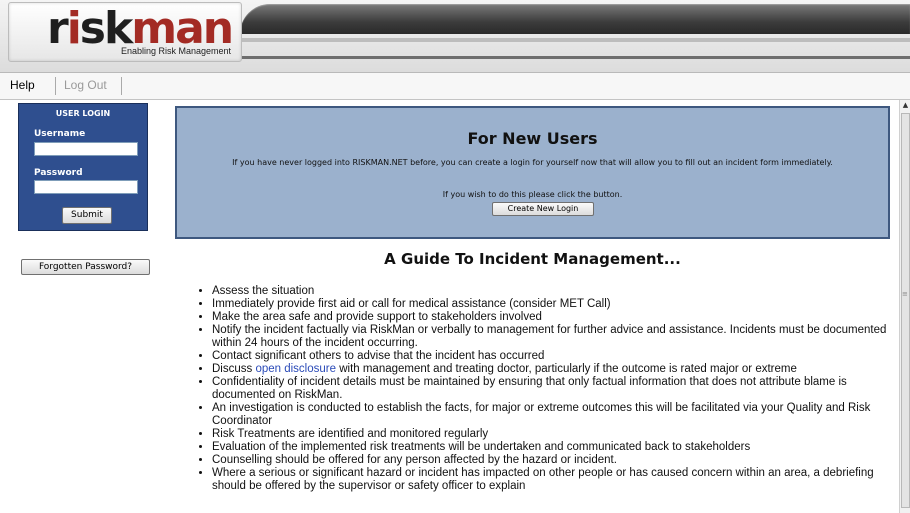  Describe the element at coordinates (87, 215) in the screenshot. I see `submit-button: Submit` at that location.